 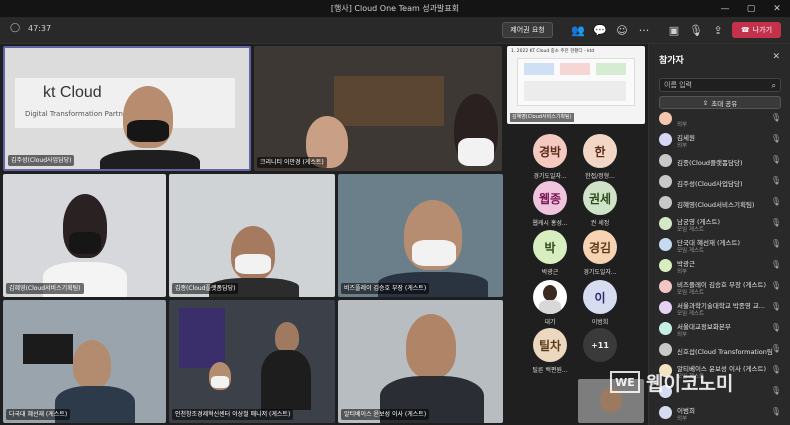 I want to click on participant-avatar: 권세, so click(x=600, y=198).